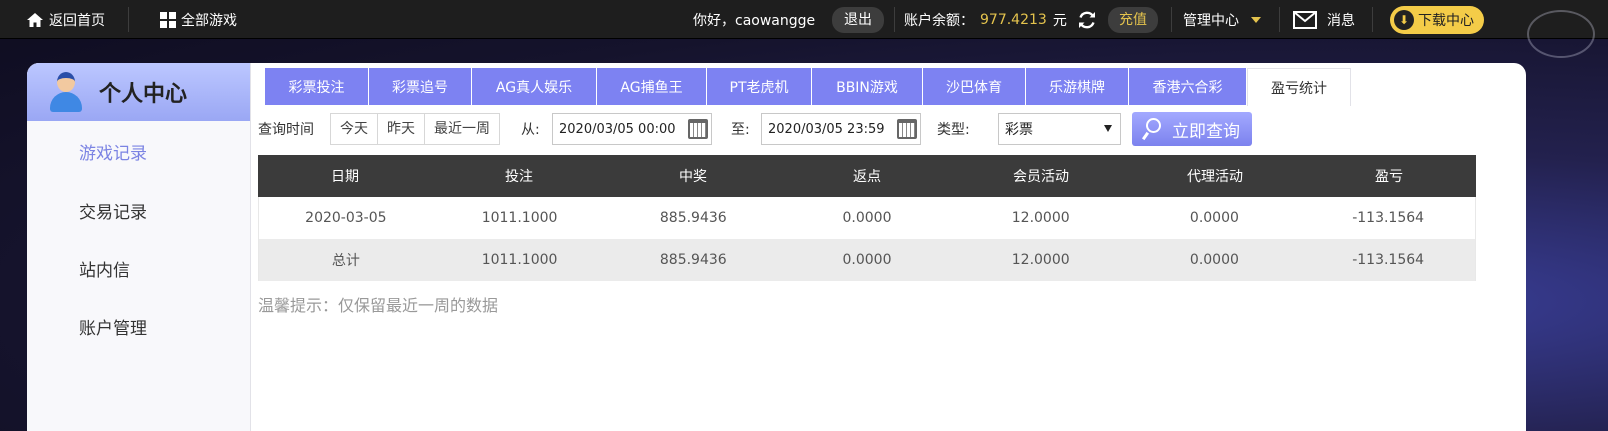 The width and height of the screenshot is (1608, 431). I want to click on home-icon, so click(35, 19).